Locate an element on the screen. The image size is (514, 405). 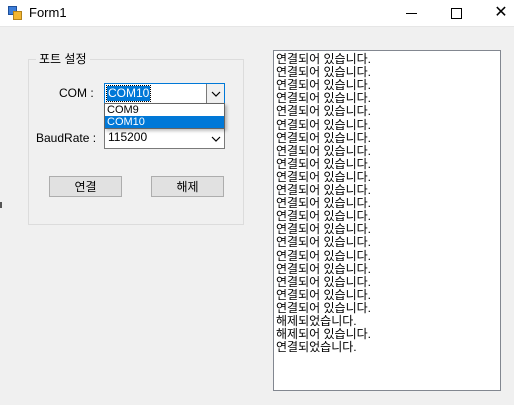
com-dropdown-list: COM9 COM10 is located at coordinates (164, 116).